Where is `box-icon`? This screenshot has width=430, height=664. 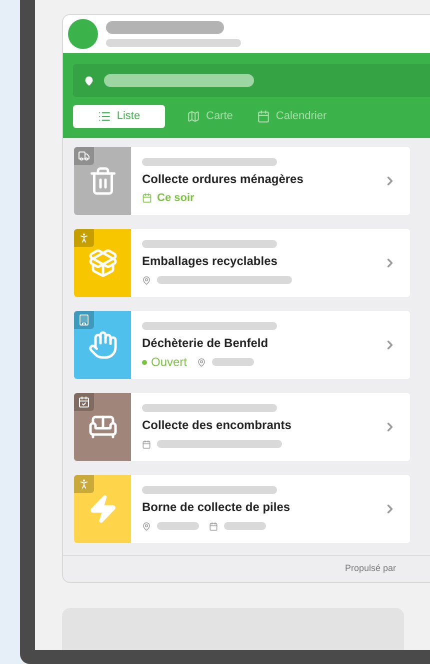 box-icon is located at coordinates (103, 263).